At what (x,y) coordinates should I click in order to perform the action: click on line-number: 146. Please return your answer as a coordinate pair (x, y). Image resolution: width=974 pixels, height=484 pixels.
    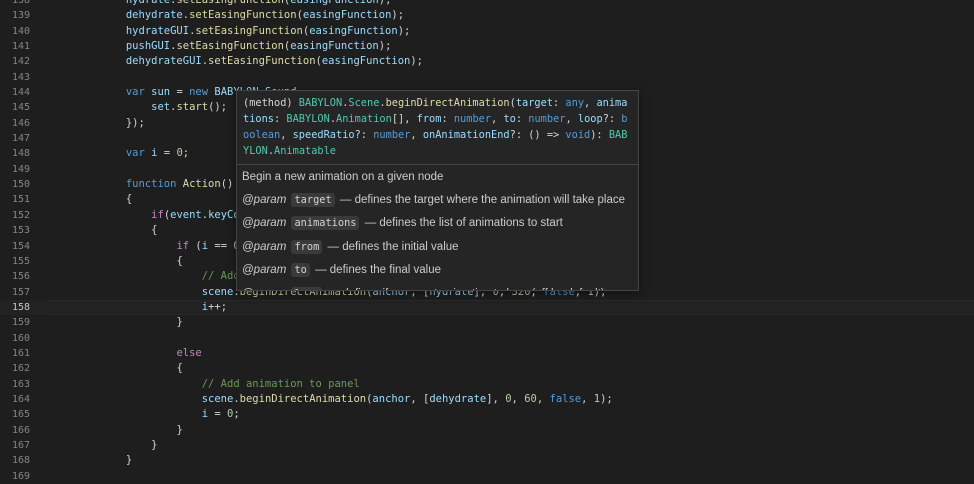
    Looking at the image, I should click on (20, 123).